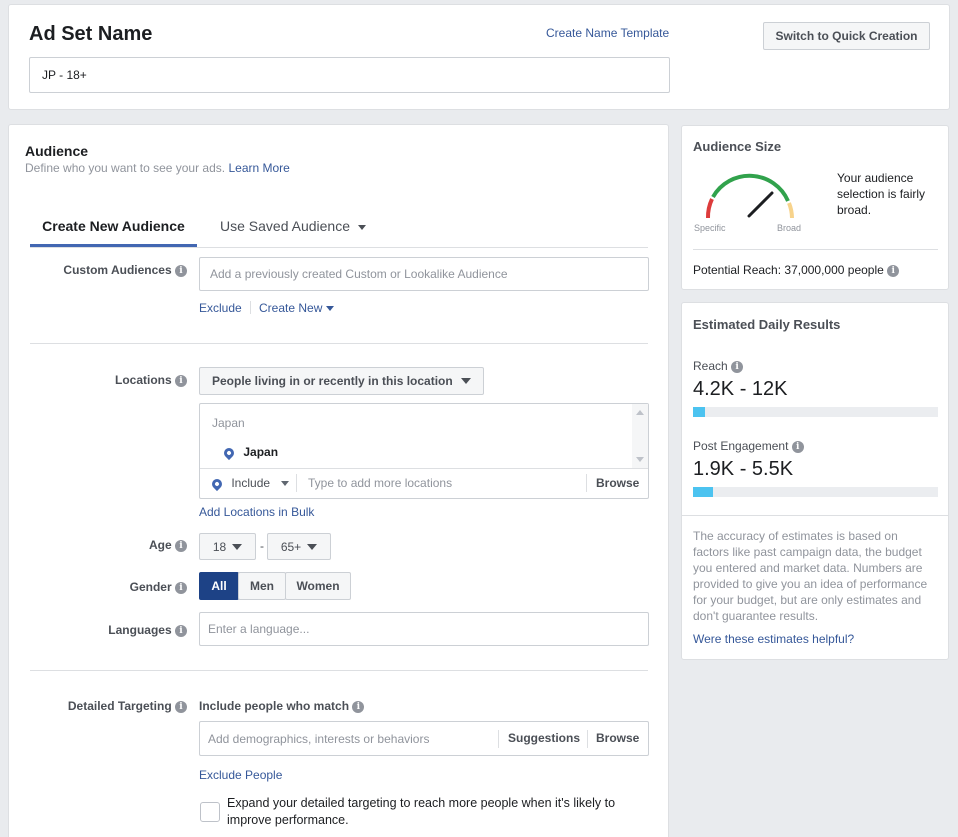  What do you see at coordinates (299, 546) in the screenshot?
I see `age-max-select: 65+` at bounding box center [299, 546].